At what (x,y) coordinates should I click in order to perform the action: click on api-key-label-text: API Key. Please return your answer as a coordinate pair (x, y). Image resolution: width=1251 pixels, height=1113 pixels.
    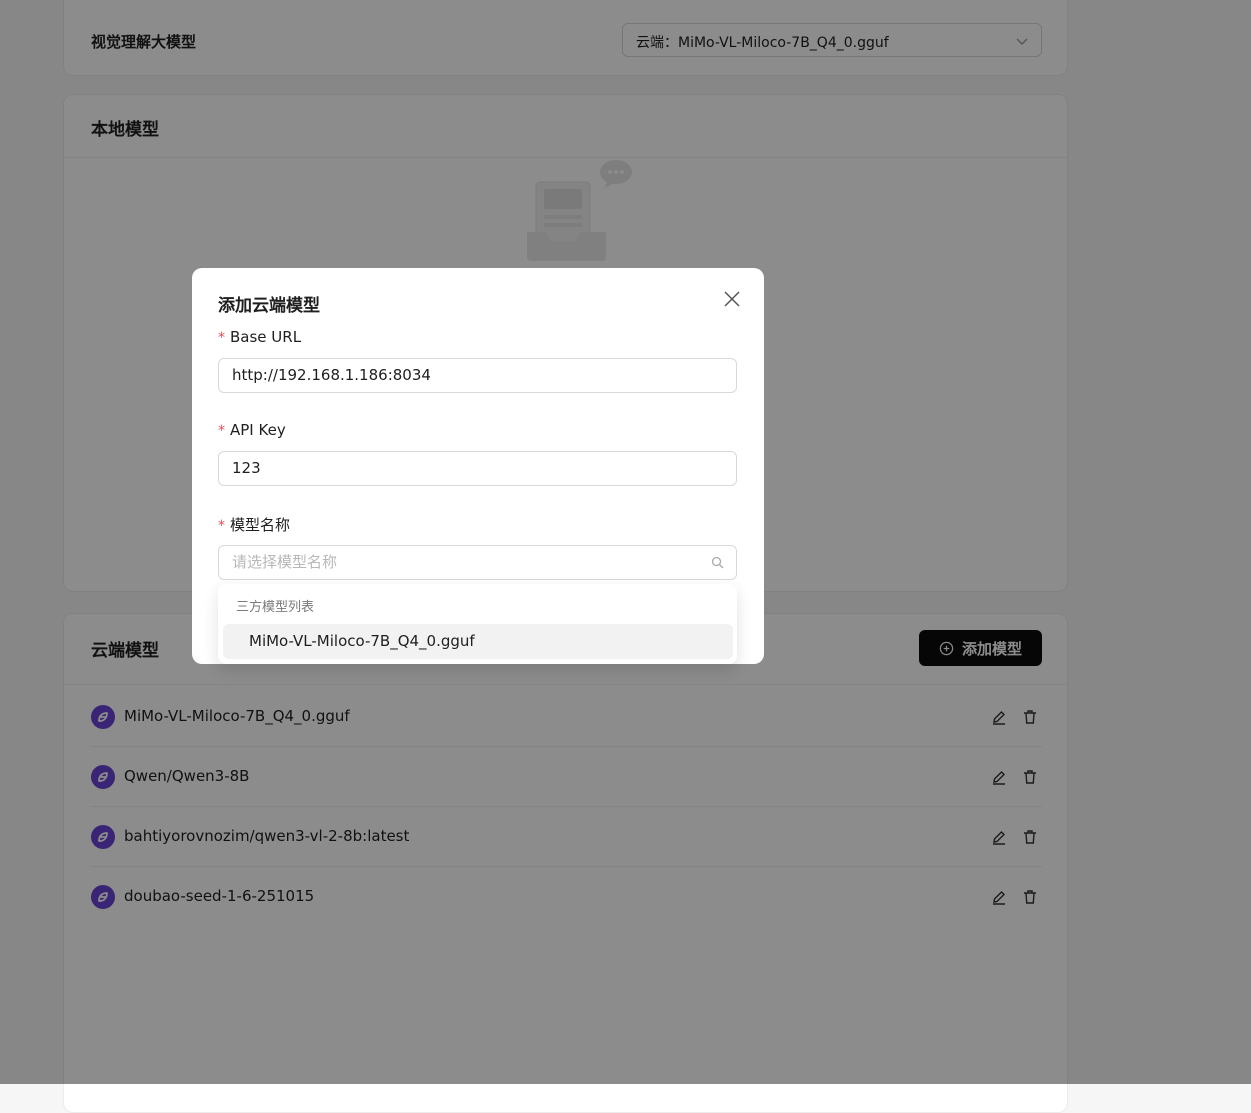
    Looking at the image, I should click on (258, 430).